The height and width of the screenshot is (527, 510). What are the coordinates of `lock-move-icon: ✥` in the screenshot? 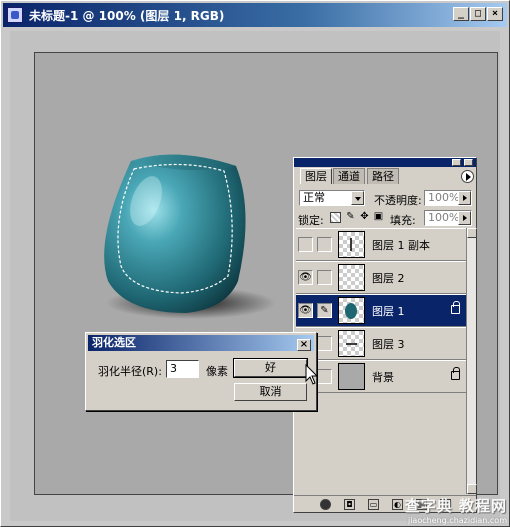 It's located at (364, 217).